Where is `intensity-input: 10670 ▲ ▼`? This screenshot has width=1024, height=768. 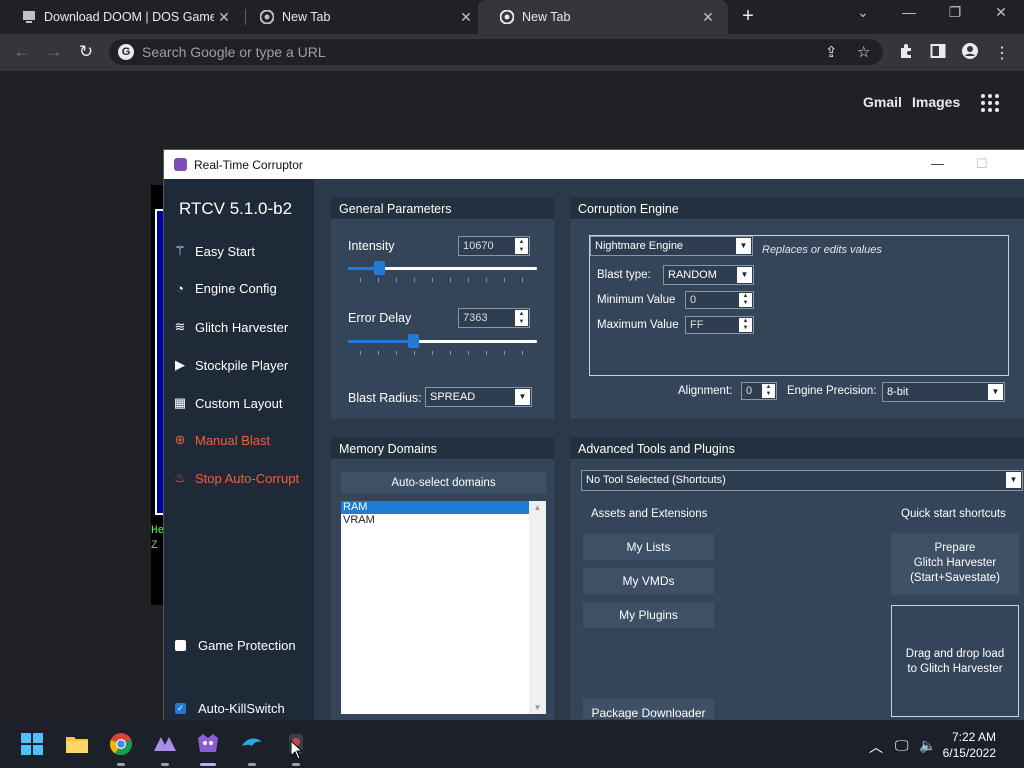 intensity-input: 10670 ▲ ▼ is located at coordinates (494, 246).